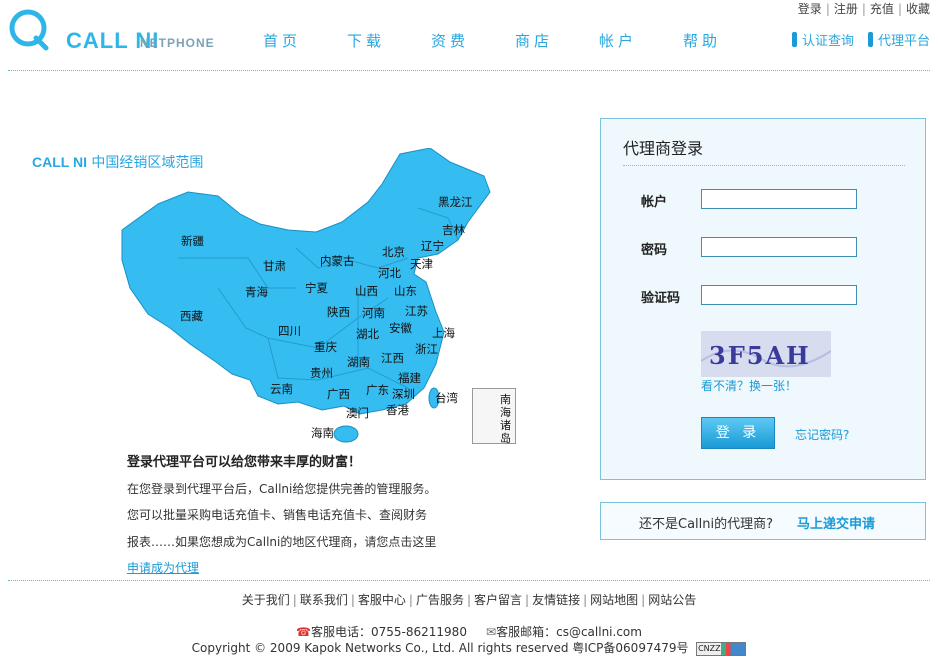  Describe the element at coordinates (389, 273) in the screenshot. I see `prov-hebei: 河北` at that location.